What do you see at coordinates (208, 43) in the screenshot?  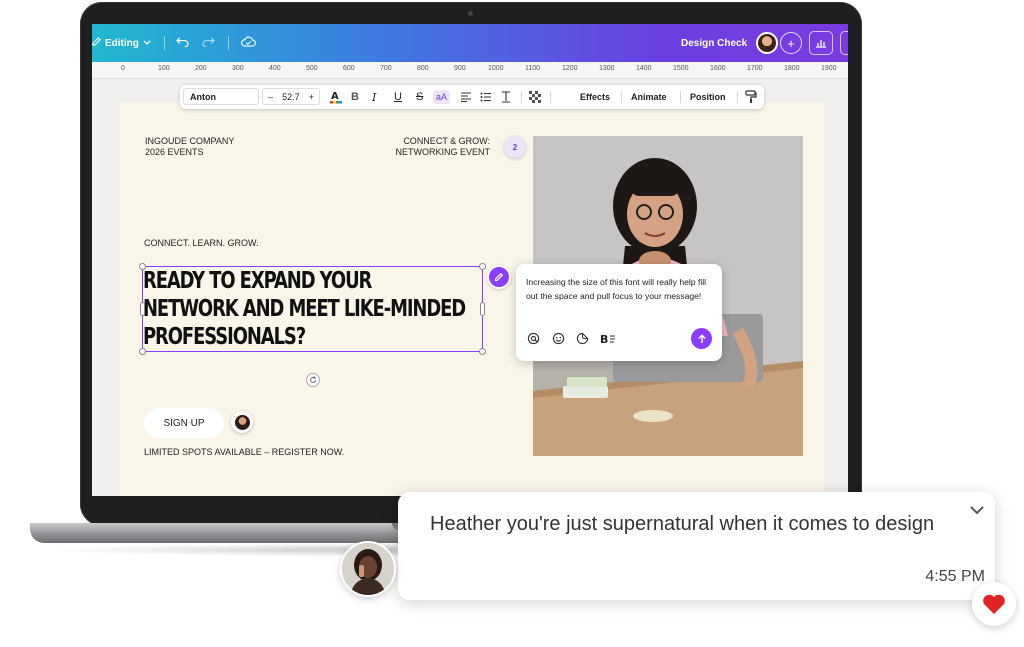 I see `redo-button` at bounding box center [208, 43].